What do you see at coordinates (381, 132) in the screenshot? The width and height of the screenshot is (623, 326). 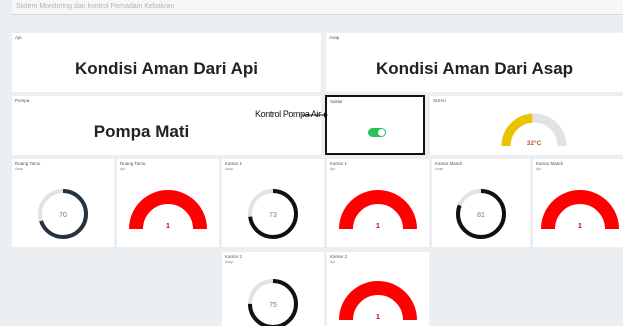 I see `saklar-toggle-knob` at bounding box center [381, 132].